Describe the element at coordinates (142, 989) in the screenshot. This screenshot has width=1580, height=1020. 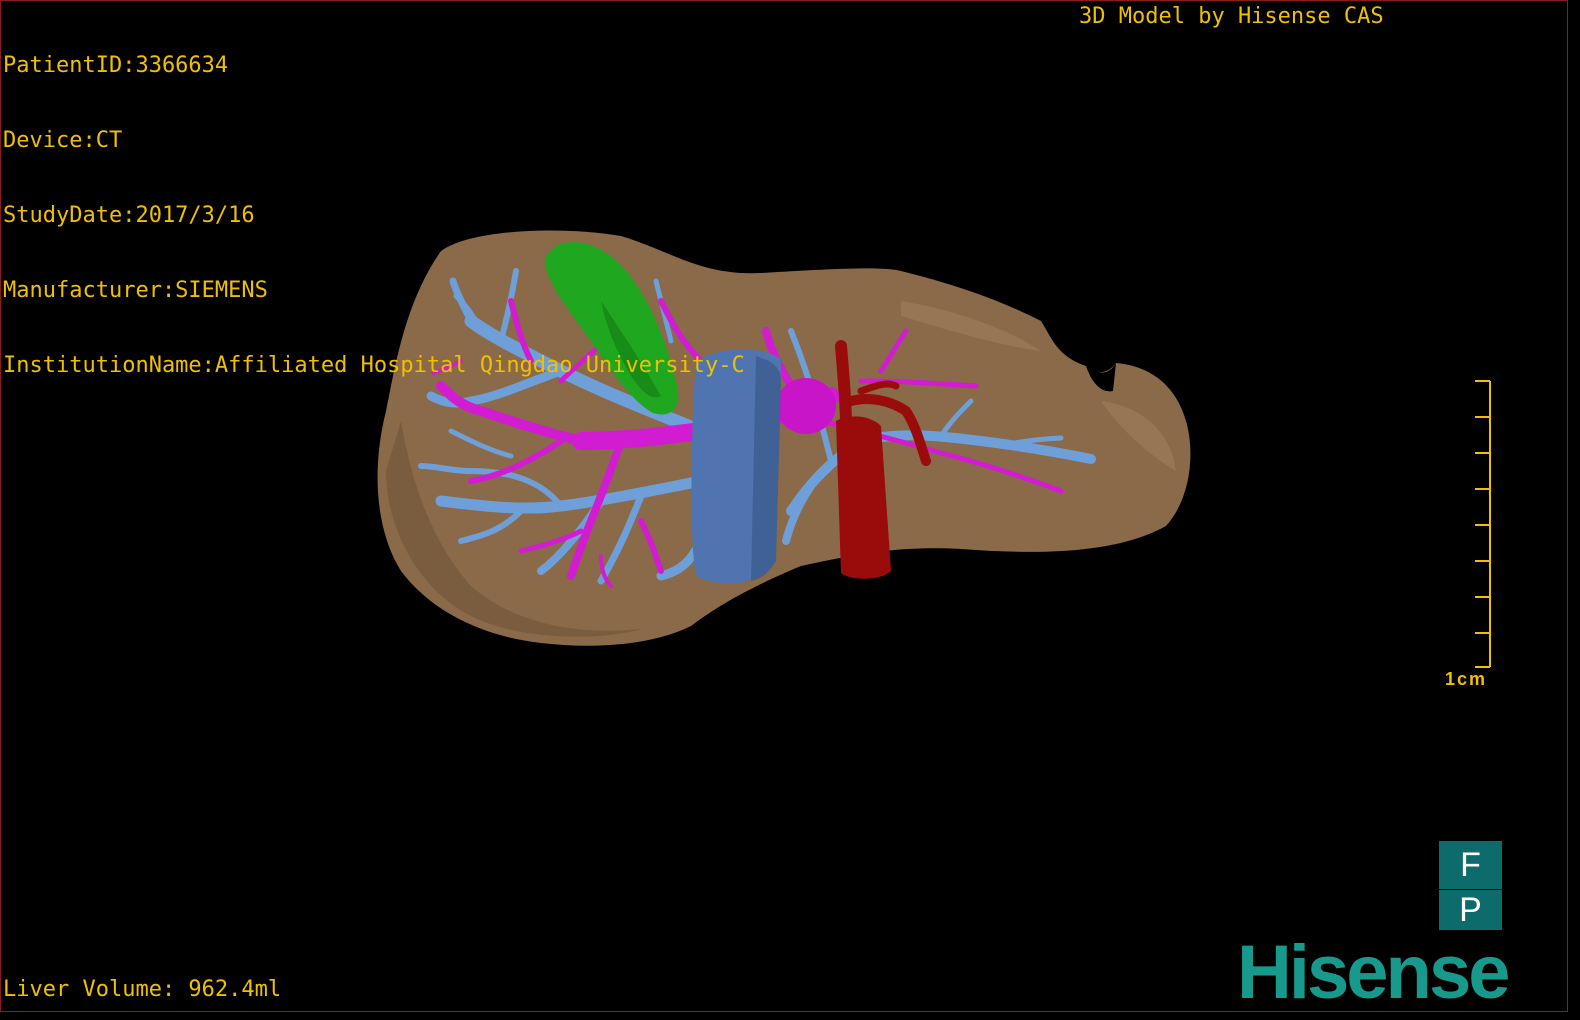
I see `liver-volume: Liver Volume: 962.4ml` at that location.